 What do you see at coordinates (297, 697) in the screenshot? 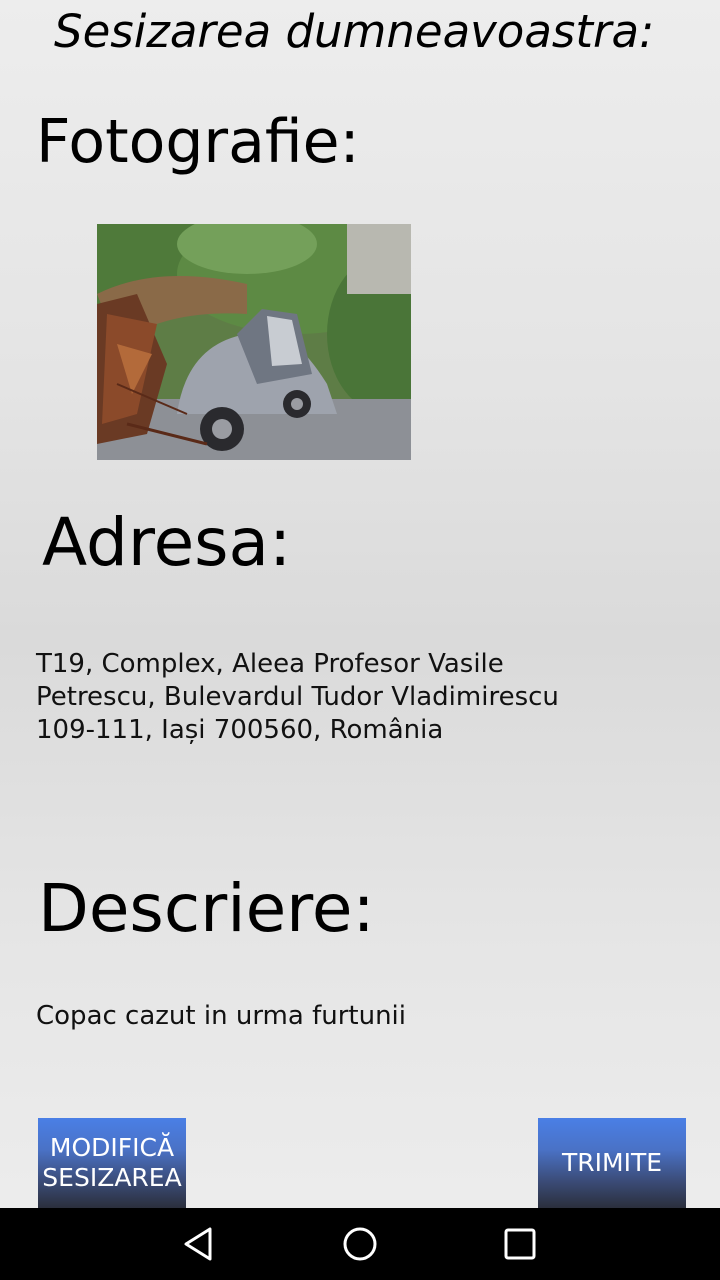
I see `address-line: Petrescu, Bulevardul Tudor Vladimirescu` at bounding box center [297, 697].